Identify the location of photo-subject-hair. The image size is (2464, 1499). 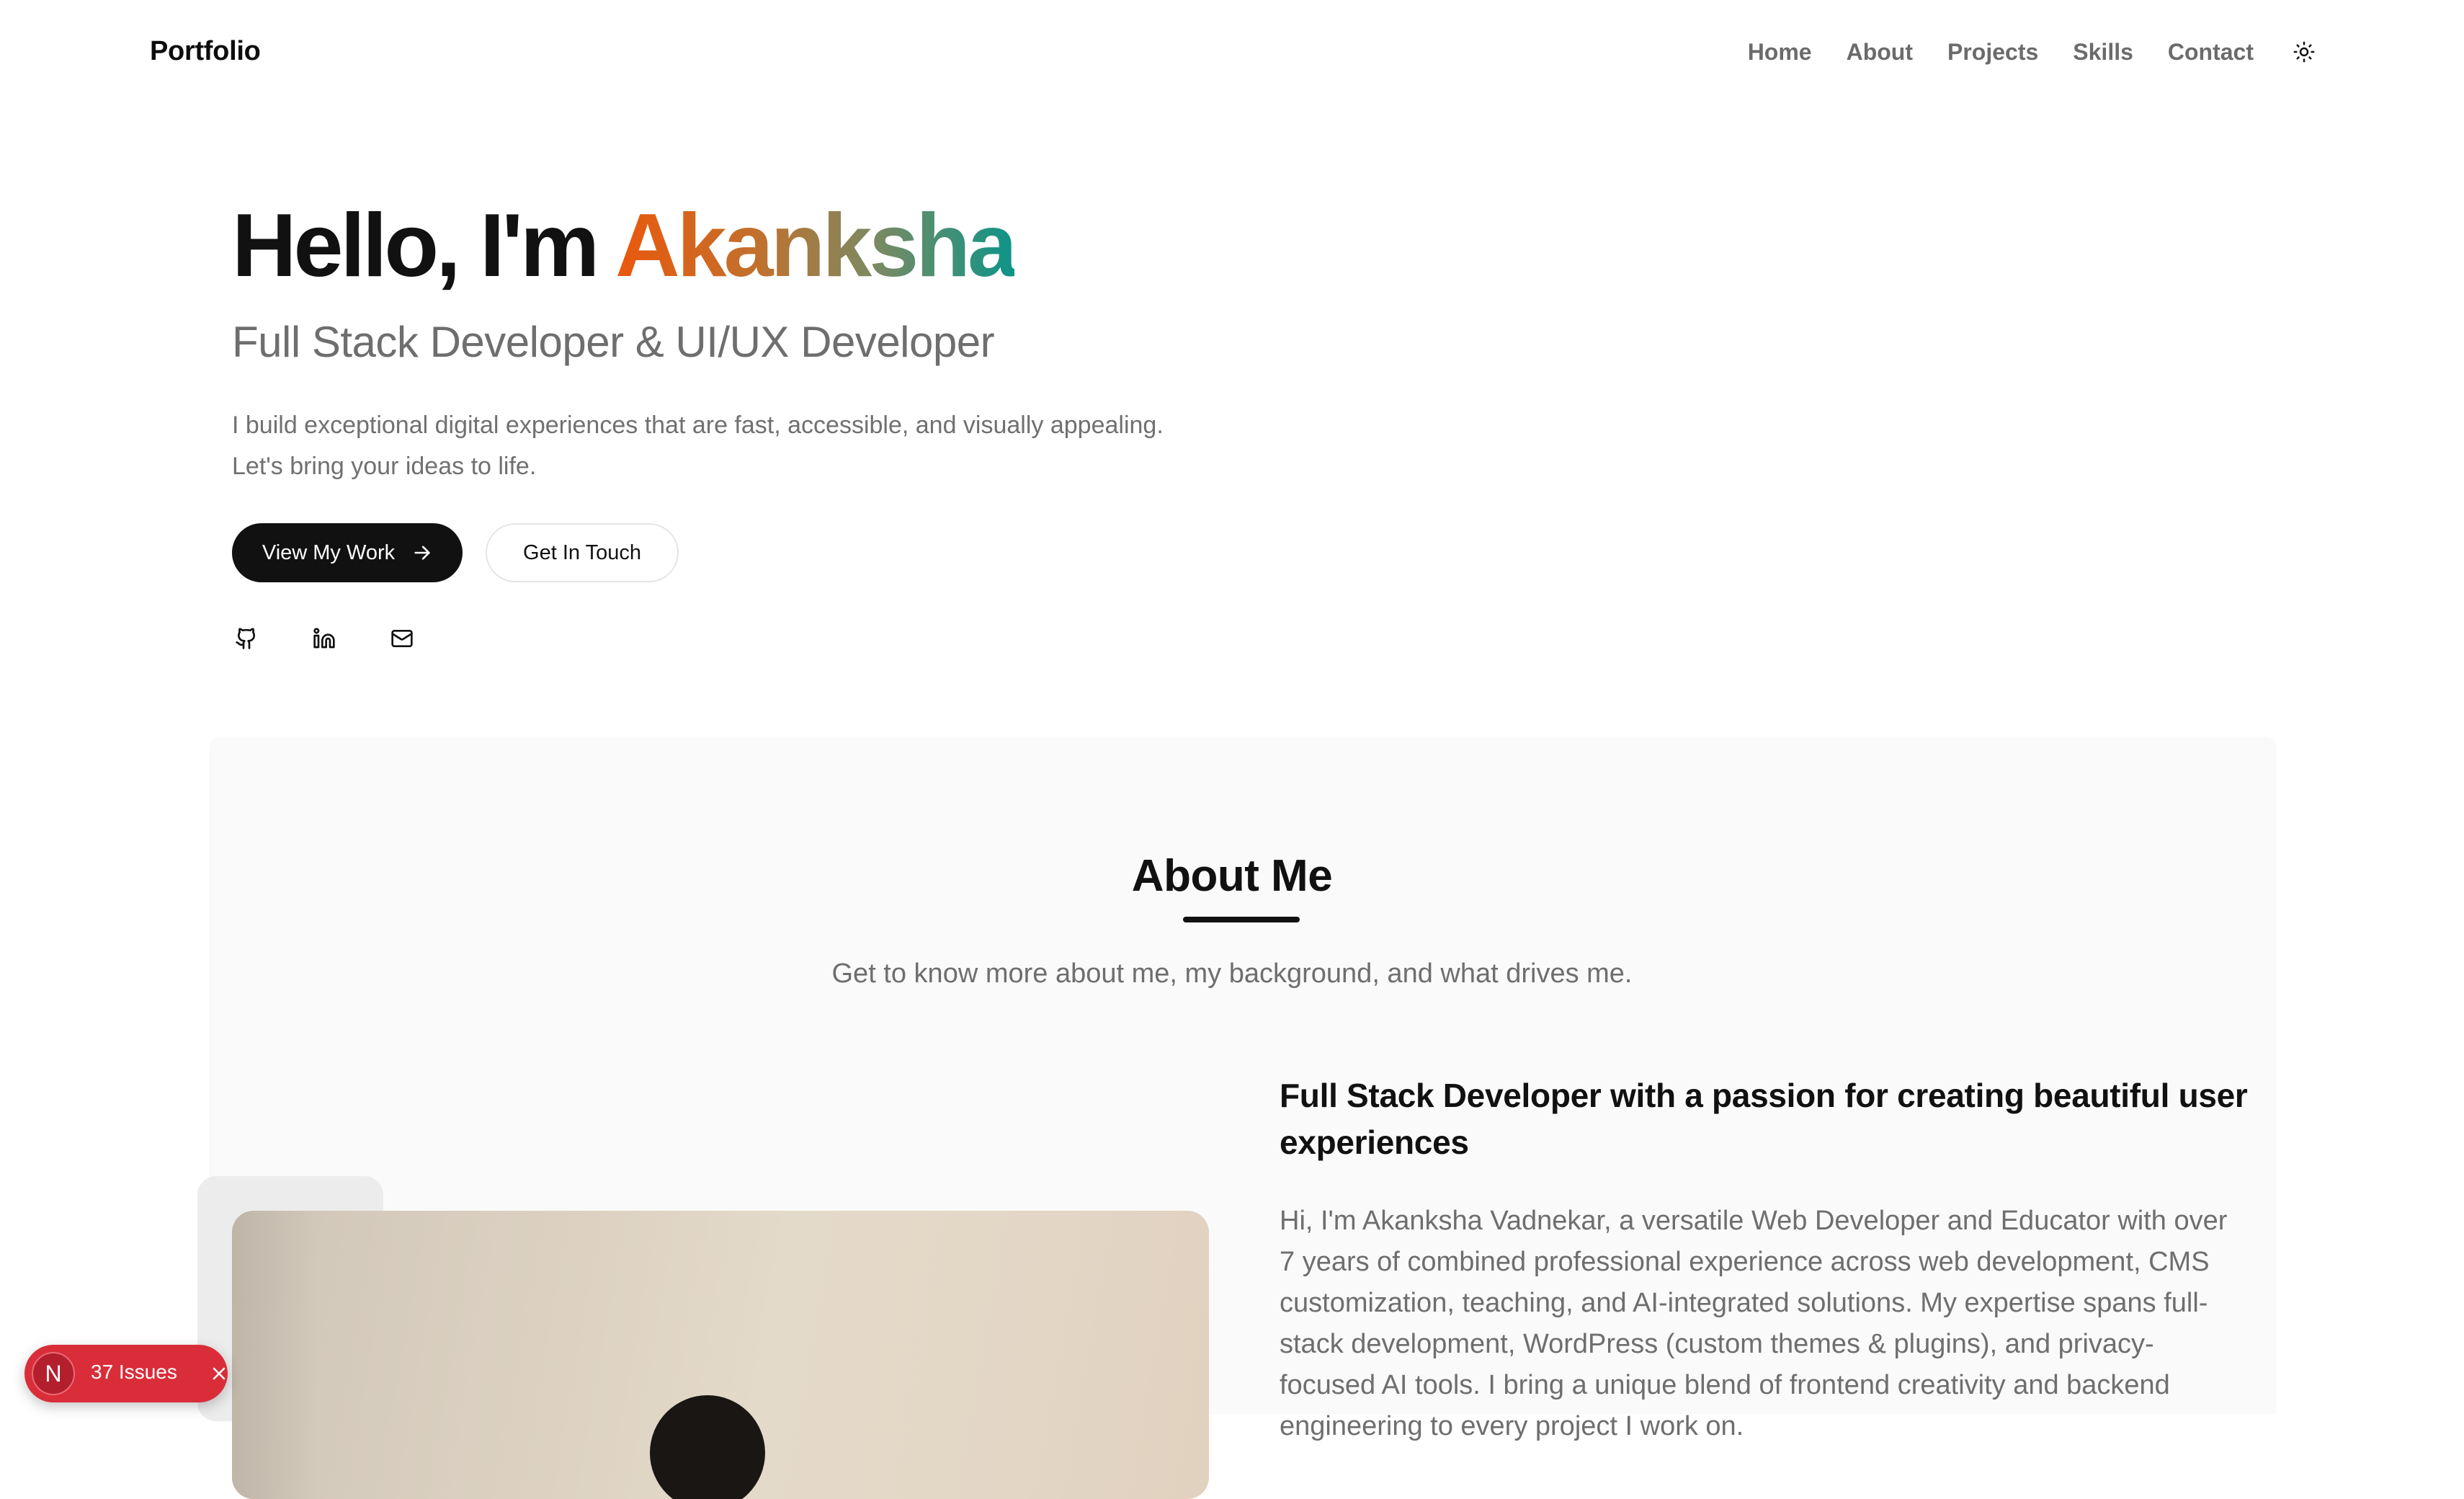
(707, 1447).